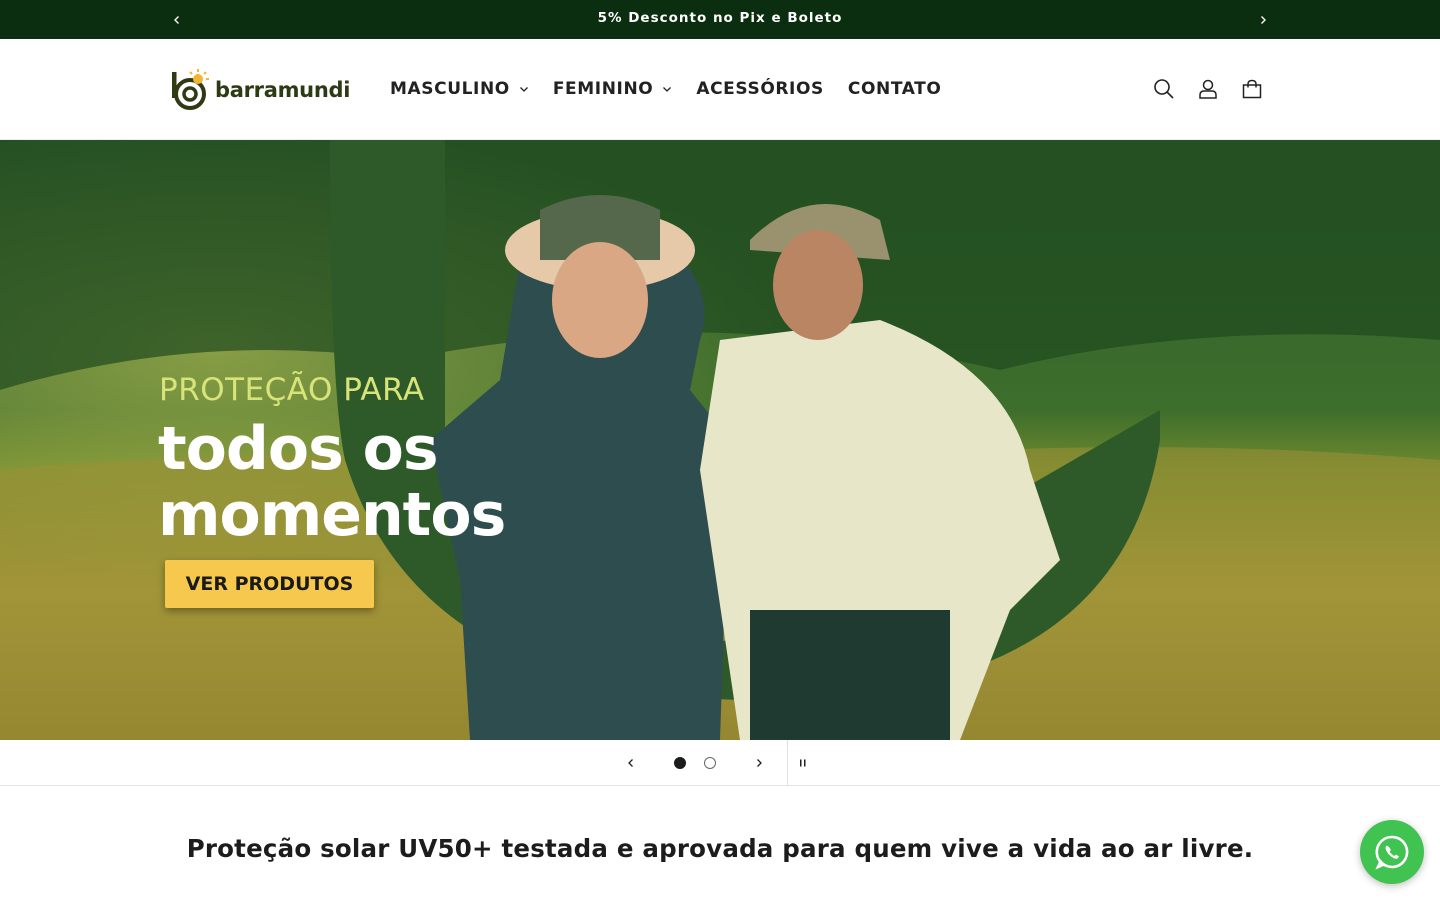 The image size is (1440, 900). Describe the element at coordinates (720, 763) in the screenshot. I see `slider-controls` at that location.